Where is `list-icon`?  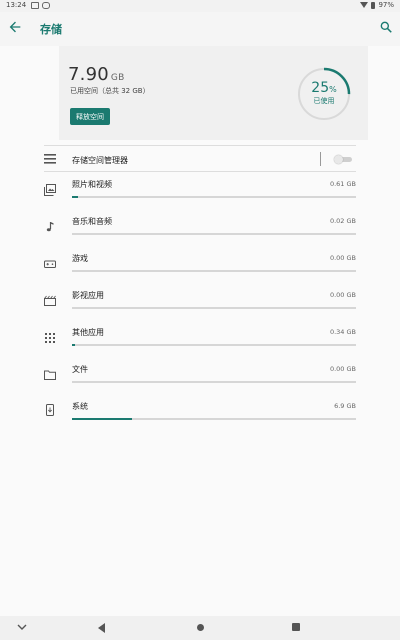
list-icon is located at coordinates (50, 159).